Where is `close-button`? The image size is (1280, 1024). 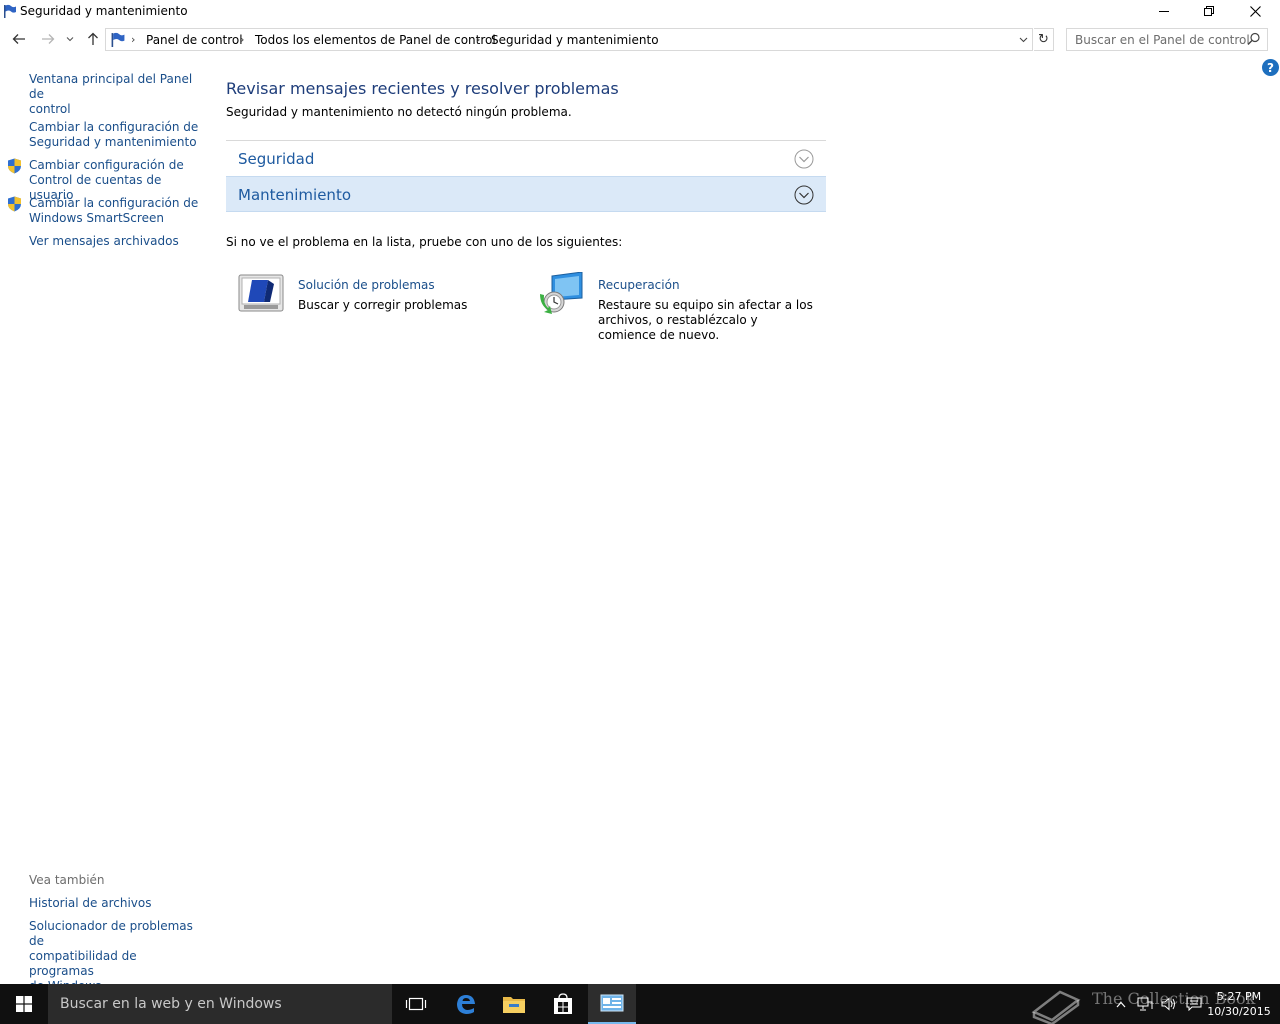 close-button is located at coordinates (1255, 11).